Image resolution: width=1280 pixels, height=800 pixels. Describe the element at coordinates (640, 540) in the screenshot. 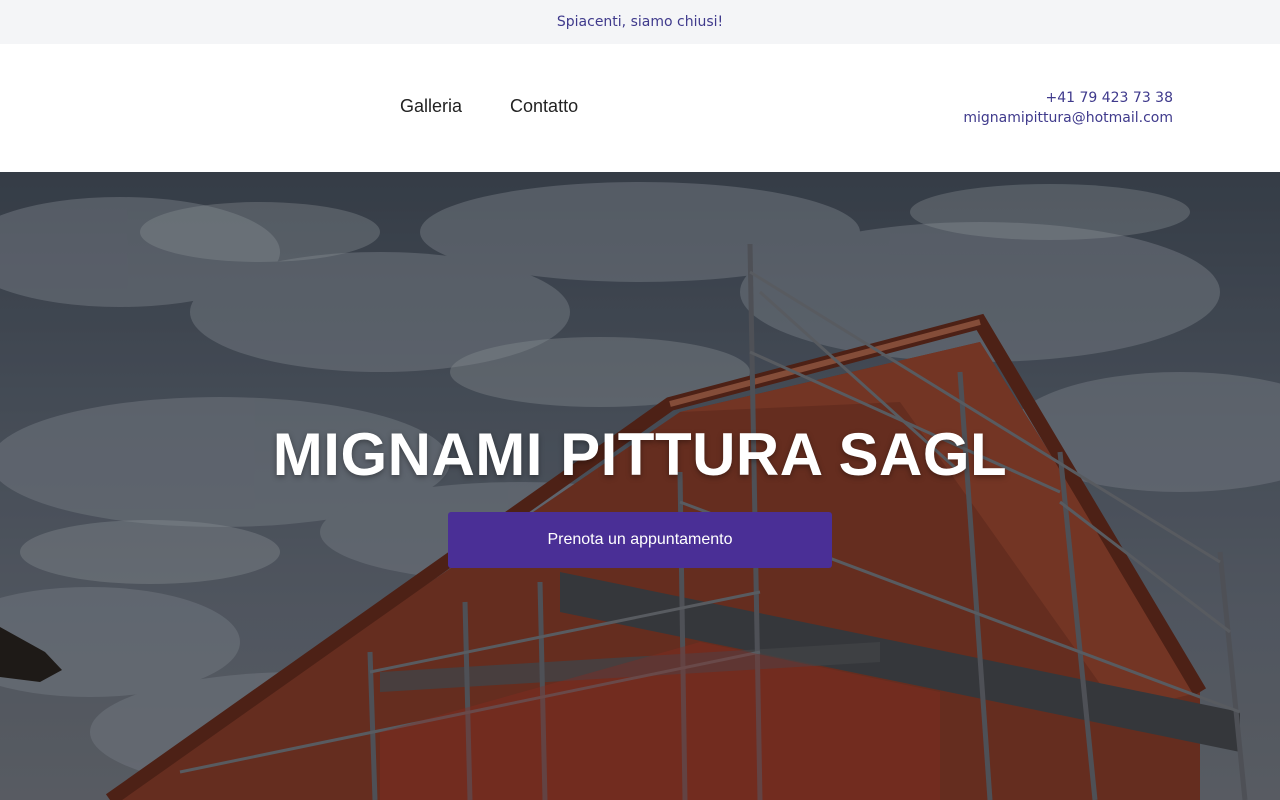

I see `book-appointment-button: Prenota un appuntamento` at that location.